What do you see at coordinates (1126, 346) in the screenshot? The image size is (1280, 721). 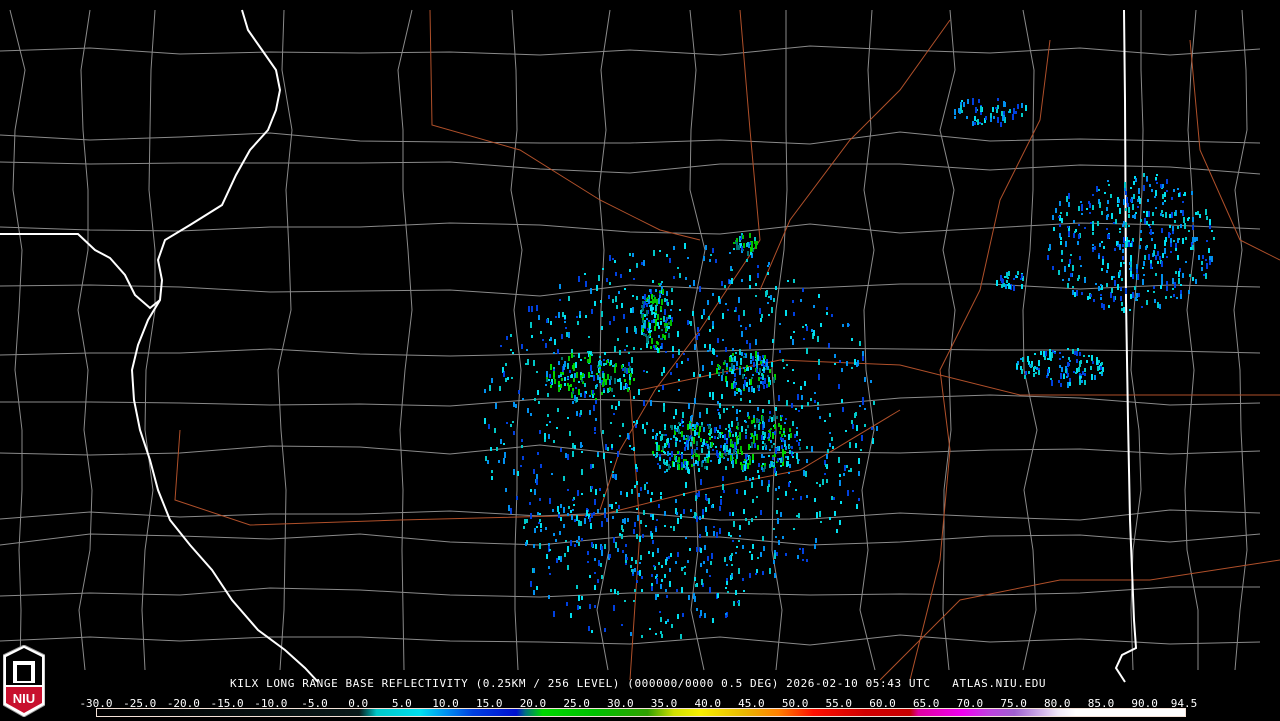 I see `indiana-border` at bounding box center [1126, 346].